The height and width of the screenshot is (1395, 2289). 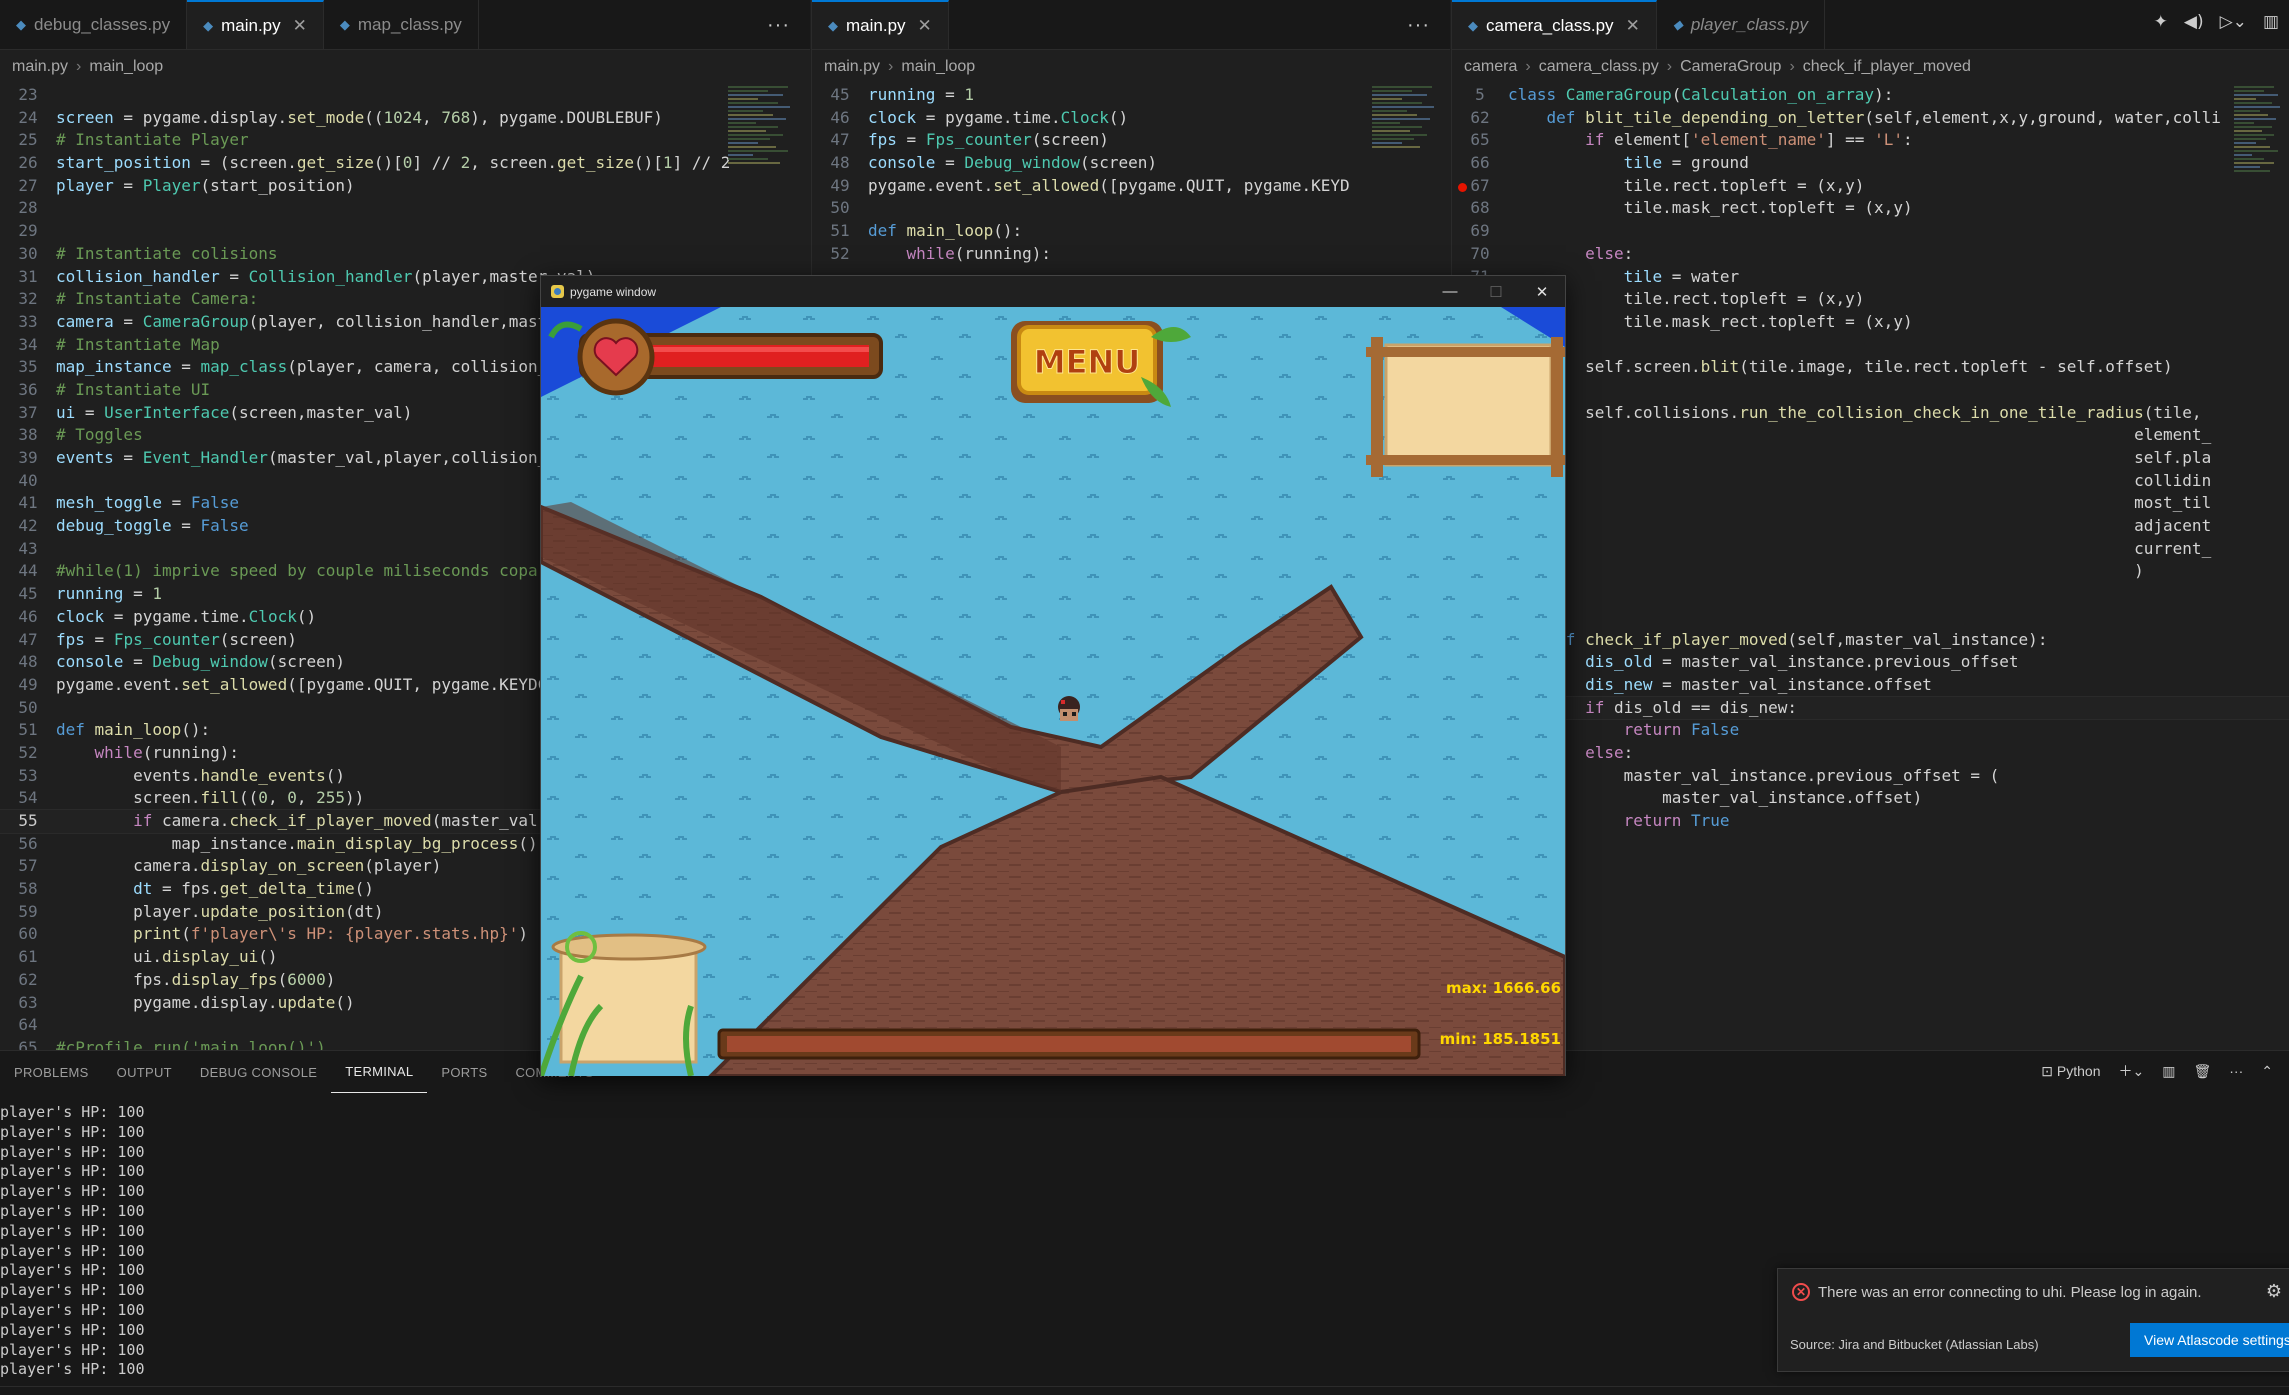 I want to click on breadcrumb-item: CameraGroup, so click(x=1730, y=67).